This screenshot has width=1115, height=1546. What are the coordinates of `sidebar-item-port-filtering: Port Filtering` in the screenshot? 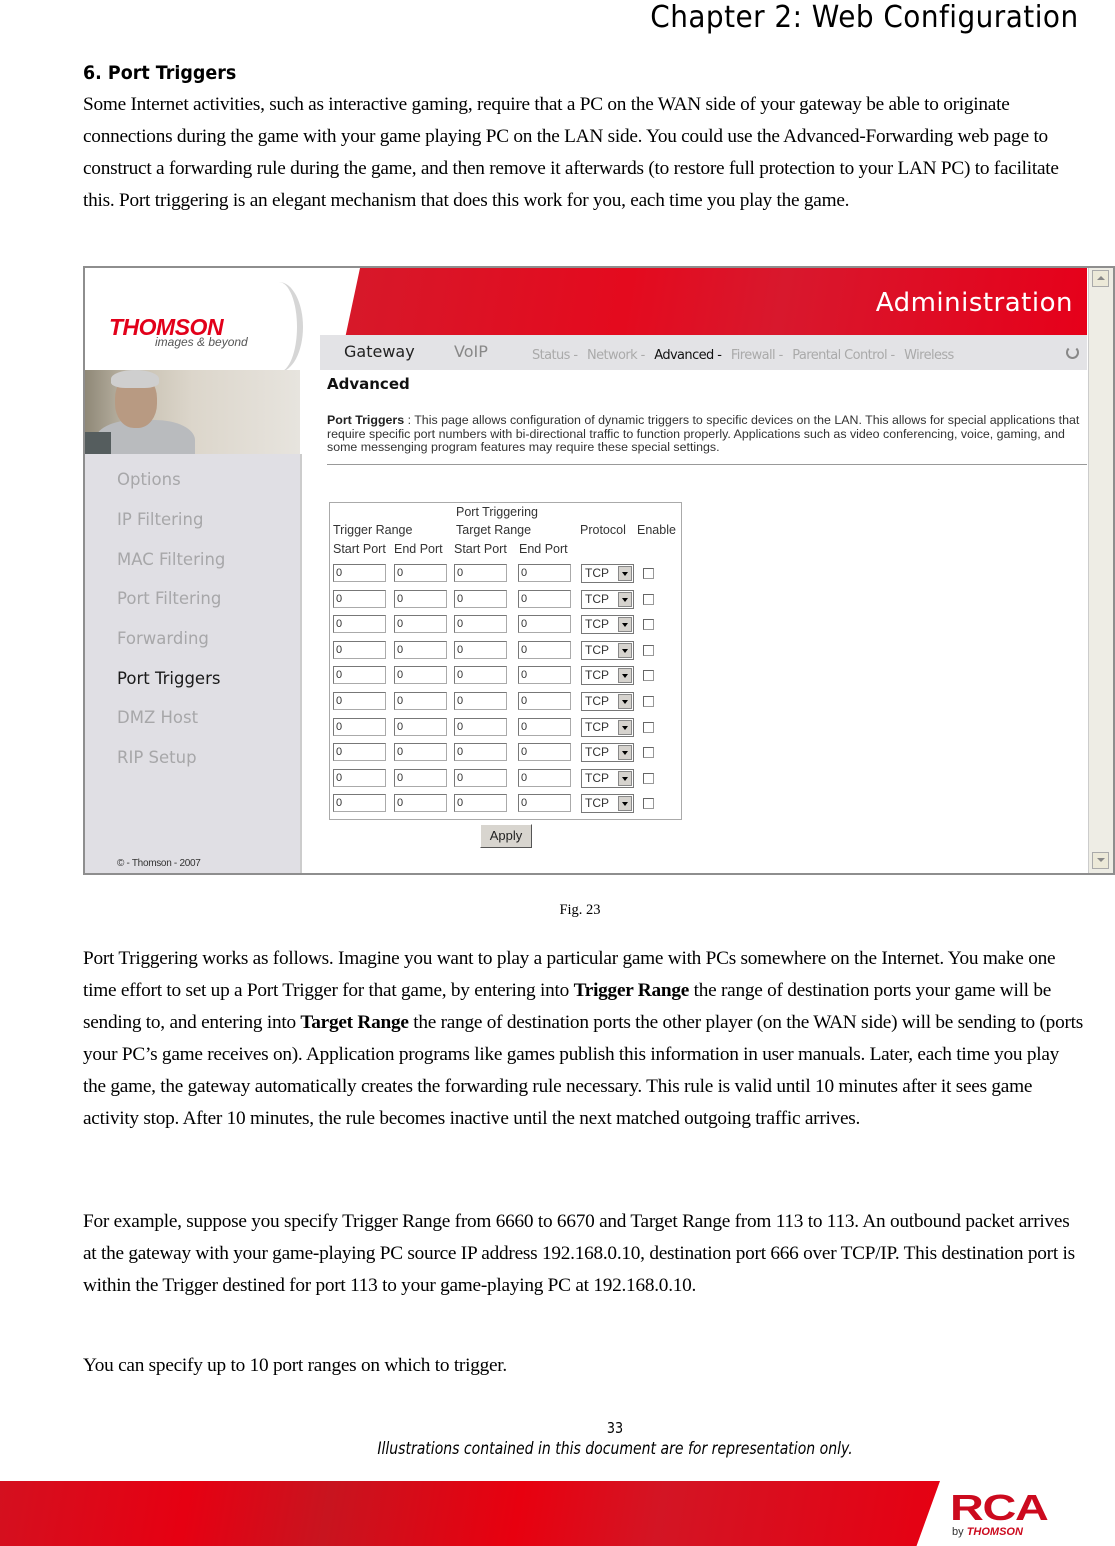 It's located at (169, 598).